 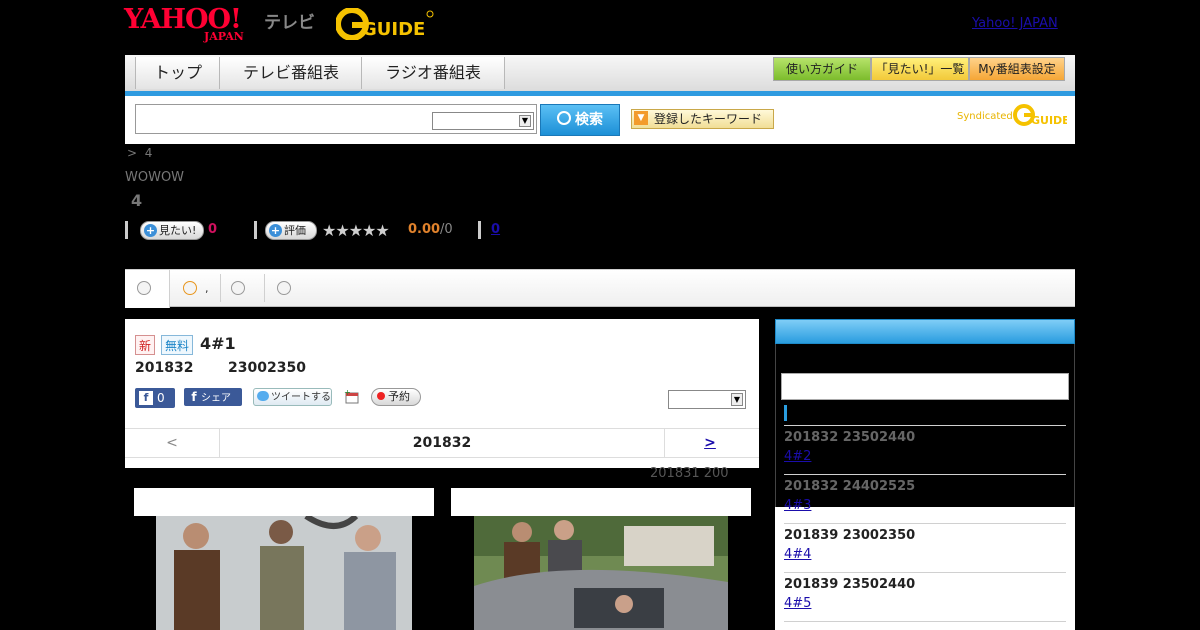 What do you see at coordinates (199, 289) in the screenshot?
I see `tab-second: ,` at bounding box center [199, 289].